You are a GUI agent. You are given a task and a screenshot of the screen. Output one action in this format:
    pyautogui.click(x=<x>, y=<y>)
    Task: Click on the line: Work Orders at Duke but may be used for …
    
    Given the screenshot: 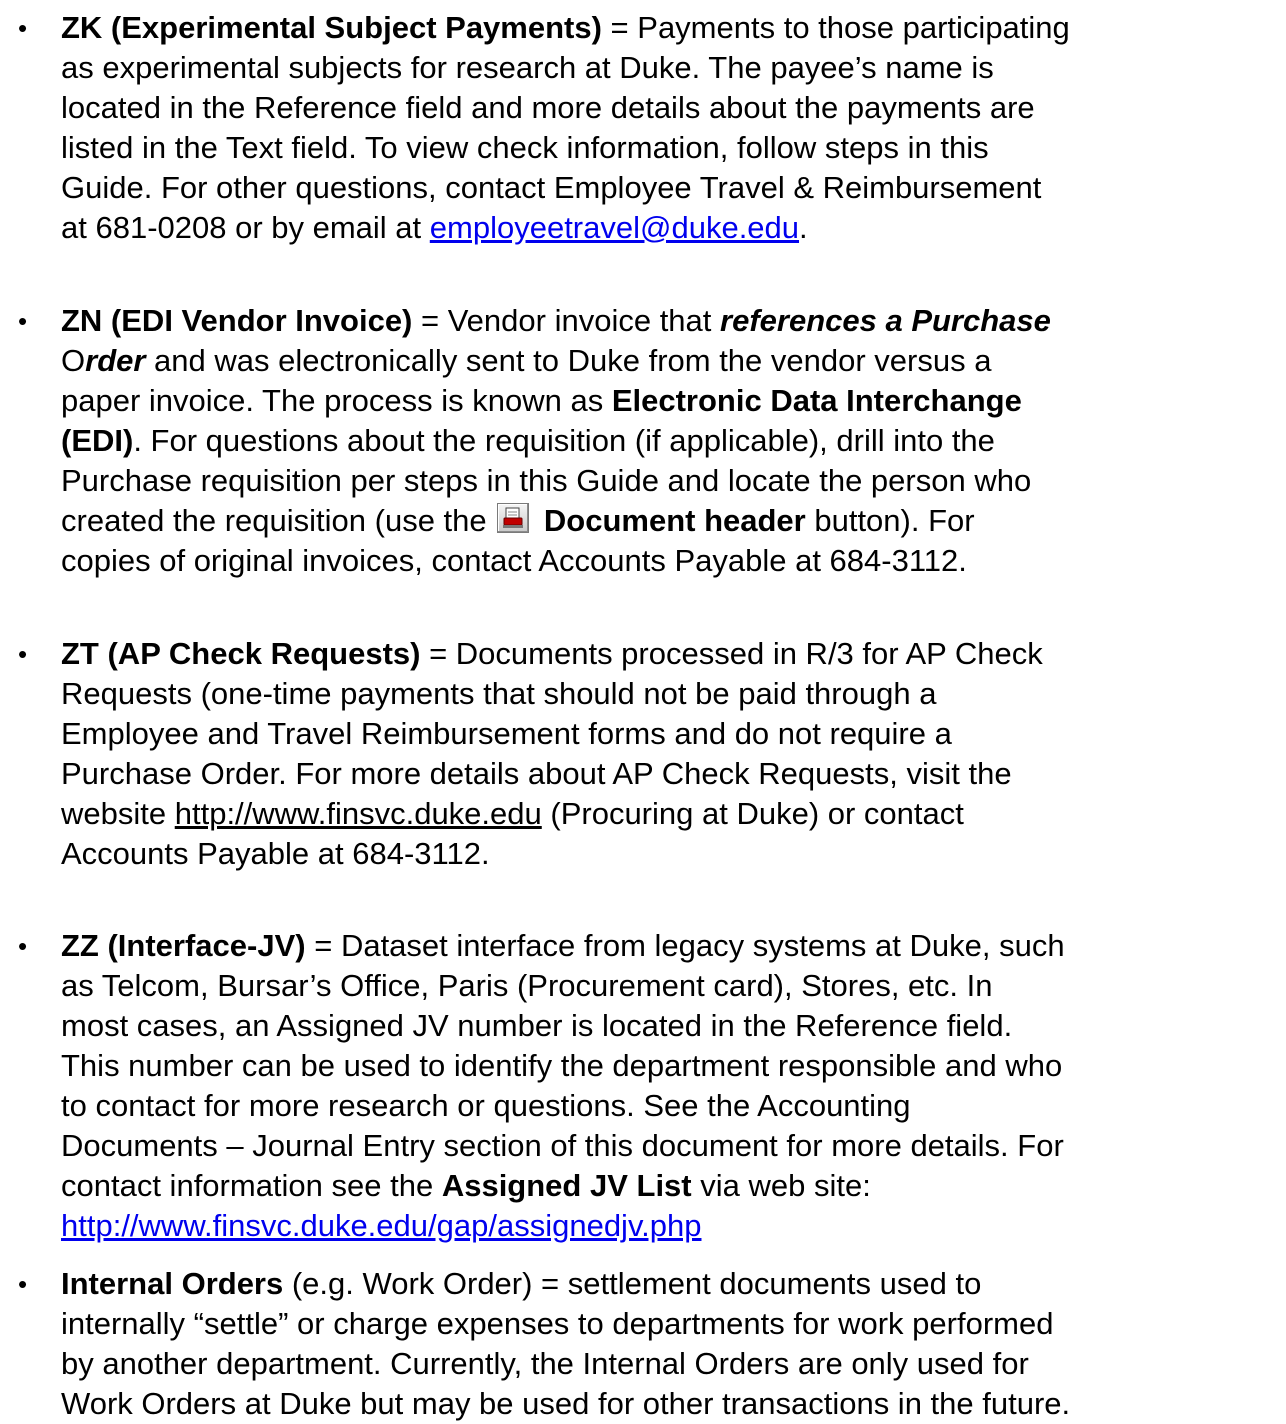 What is the action you would take?
    pyautogui.click(x=566, y=1403)
    